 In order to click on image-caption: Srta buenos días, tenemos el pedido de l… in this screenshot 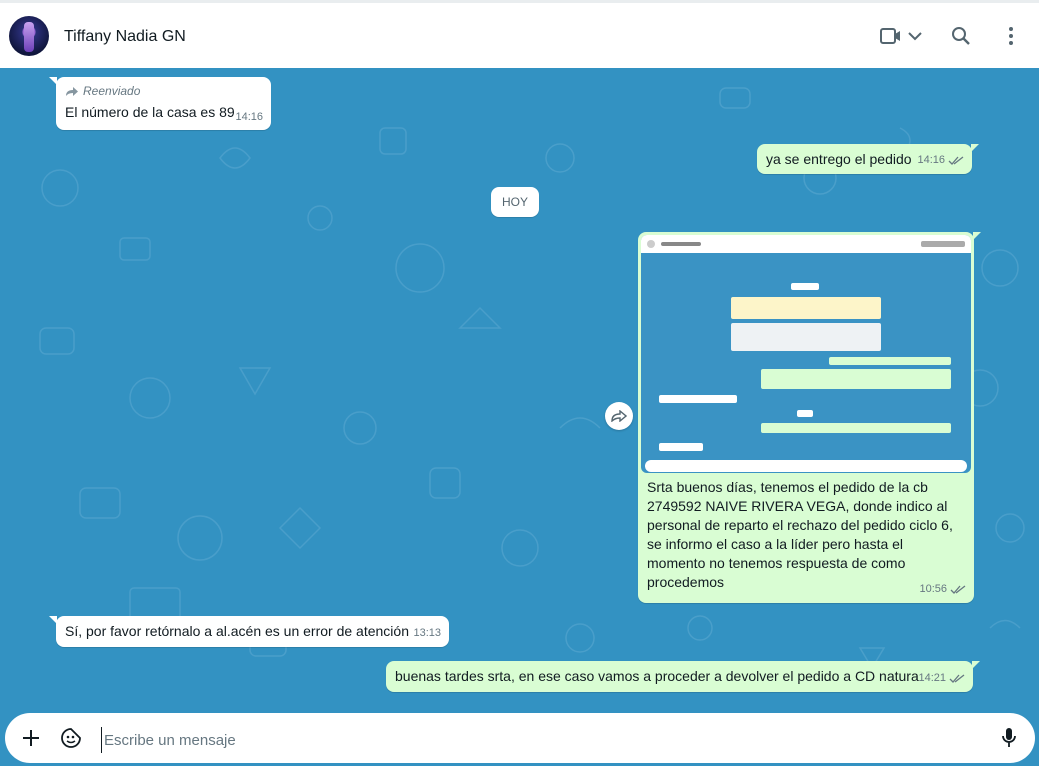, I will do `click(800, 534)`.